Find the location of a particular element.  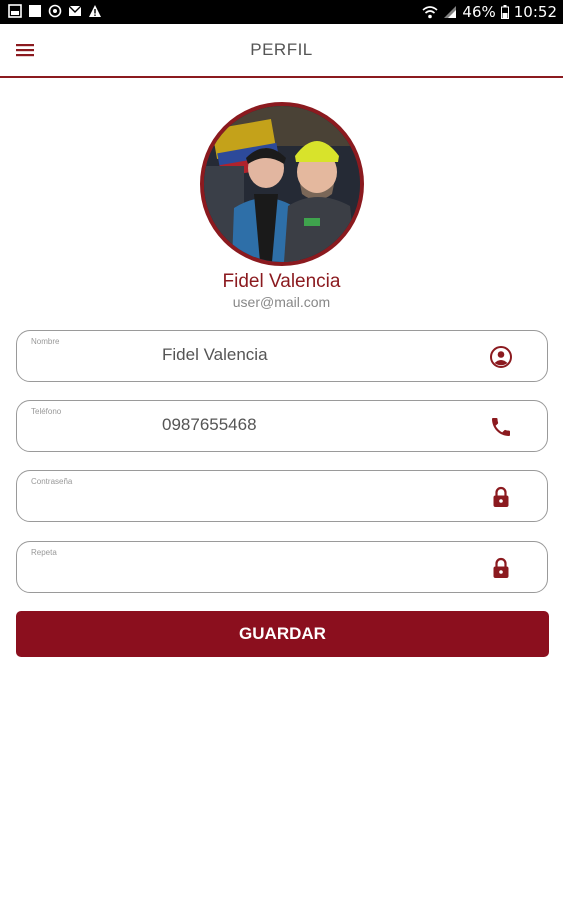

app-bar: PERFIL is located at coordinates (281, 50).